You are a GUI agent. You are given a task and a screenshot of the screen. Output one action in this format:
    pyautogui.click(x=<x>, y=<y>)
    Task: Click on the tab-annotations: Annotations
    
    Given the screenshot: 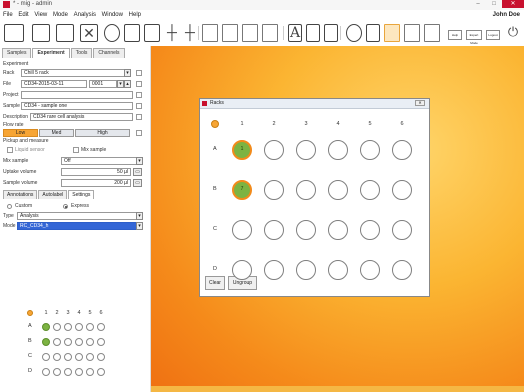 What is the action you would take?
    pyautogui.click(x=20, y=194)
    